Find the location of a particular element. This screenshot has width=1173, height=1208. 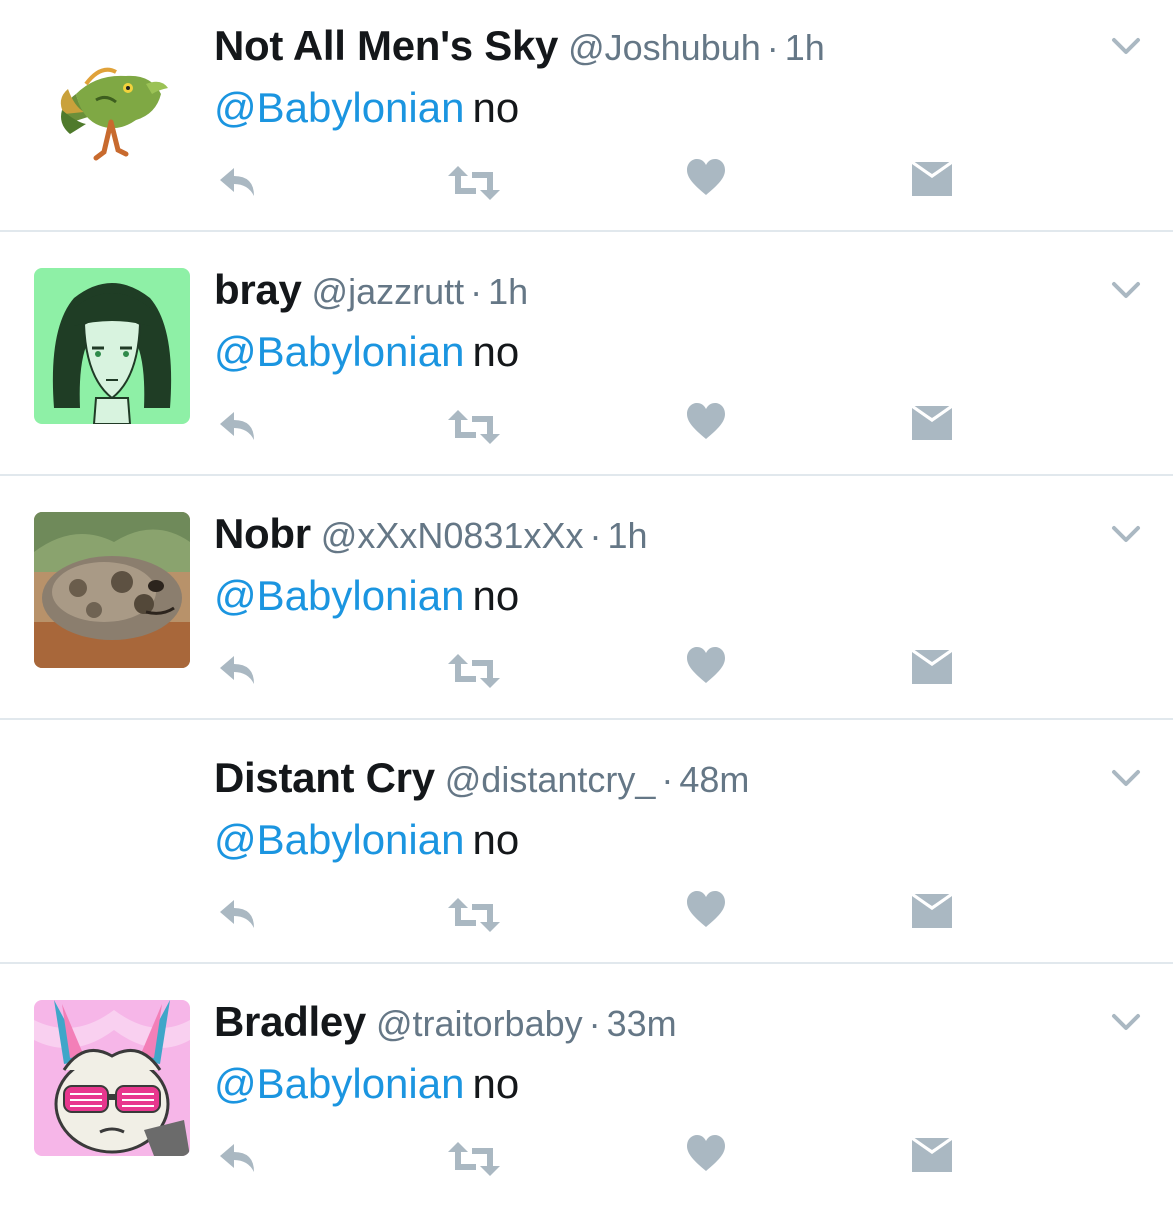

green-creature-avatar-image is located at coordinates (112, 102).